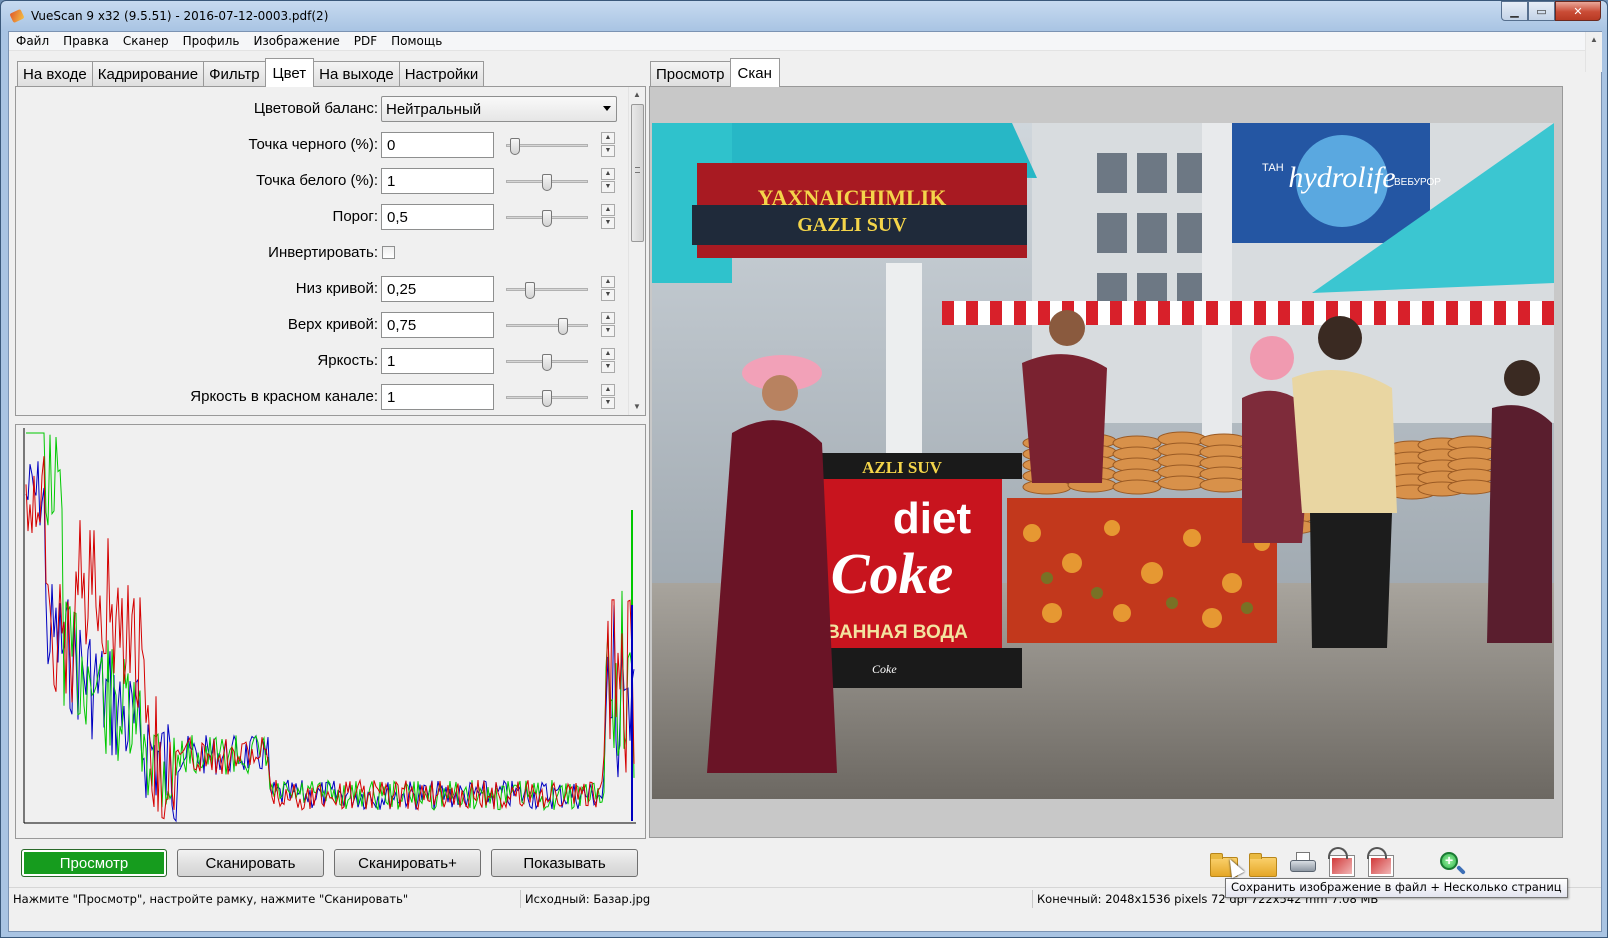 This screenshot has width=1608, height=938. What do you see at coordinates (86, 41) in the screenshot?
I see `menu-edit: Правка` at bounding box center [86, 41].